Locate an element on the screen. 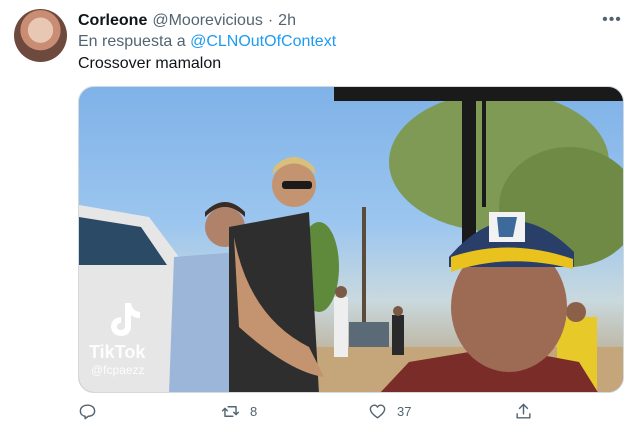 The image size is (640, 436). reply-icon is located at coordinates (87, 412).